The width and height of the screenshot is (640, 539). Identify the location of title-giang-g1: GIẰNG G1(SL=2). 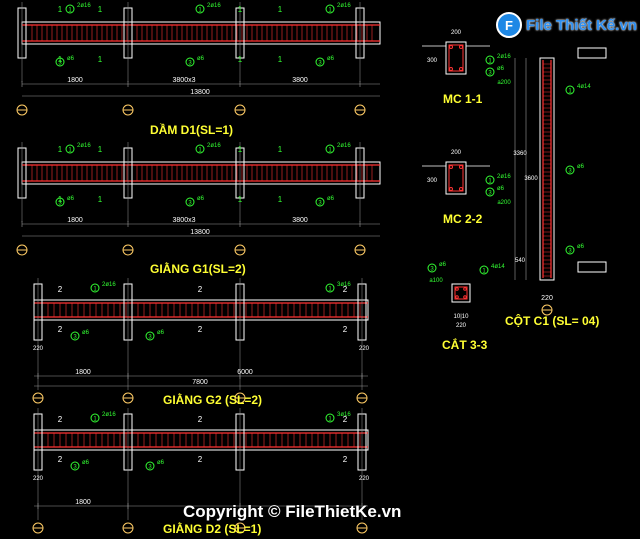
(198, 269).